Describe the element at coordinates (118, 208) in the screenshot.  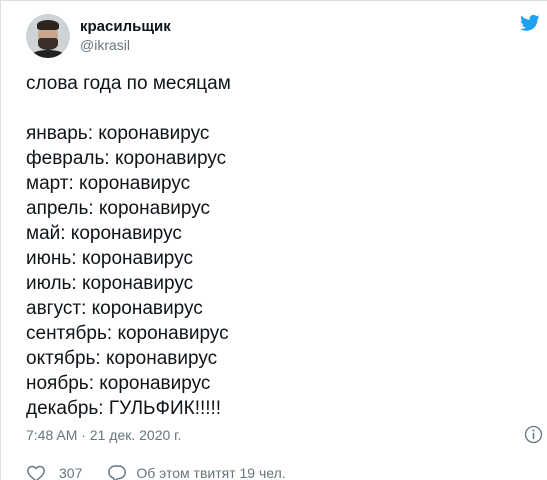
I see `tweet-line: апрель: коронавирус` at that location.